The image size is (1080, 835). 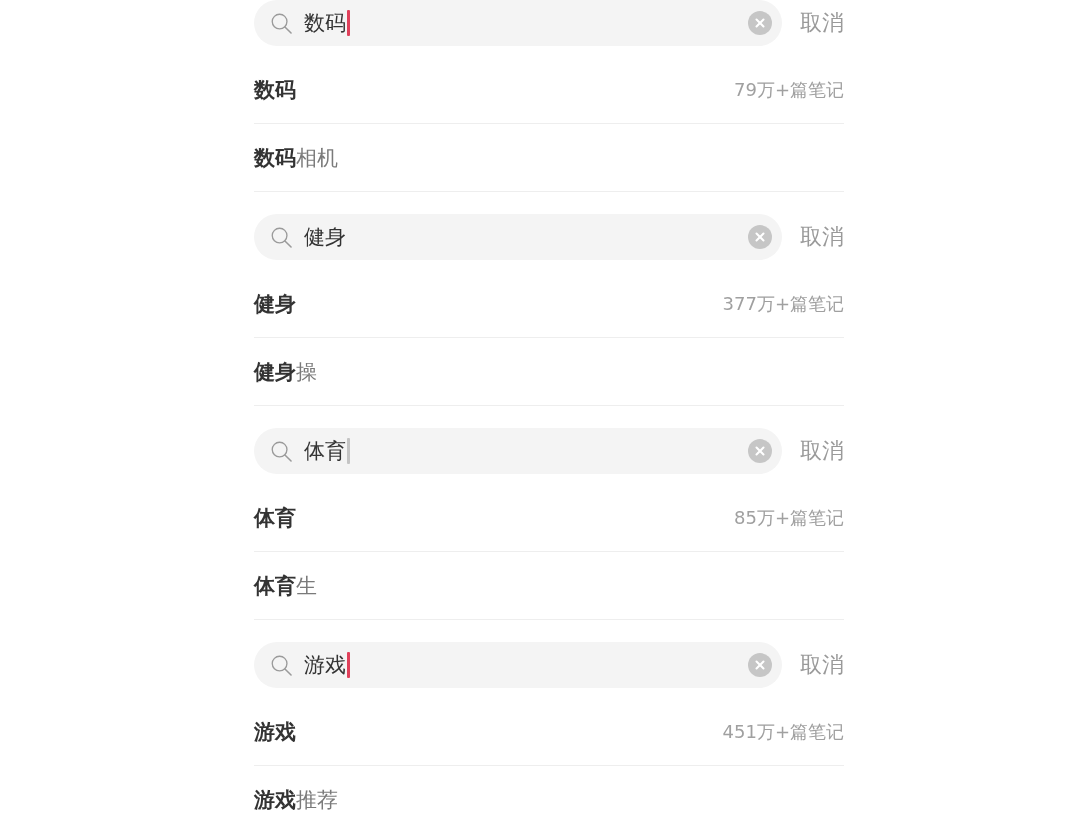 What do you see at coordinates (789, 517) in the screenshot?
I see `note-count: 85万+篇笔记` at bounding box center [789, 517].